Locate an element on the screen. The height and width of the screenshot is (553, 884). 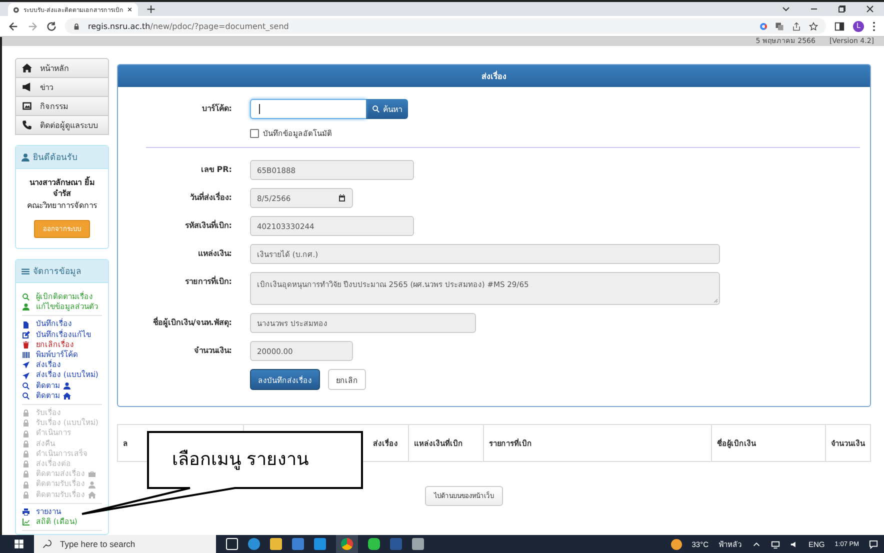
share-icon is located at coordinates (796, 26).